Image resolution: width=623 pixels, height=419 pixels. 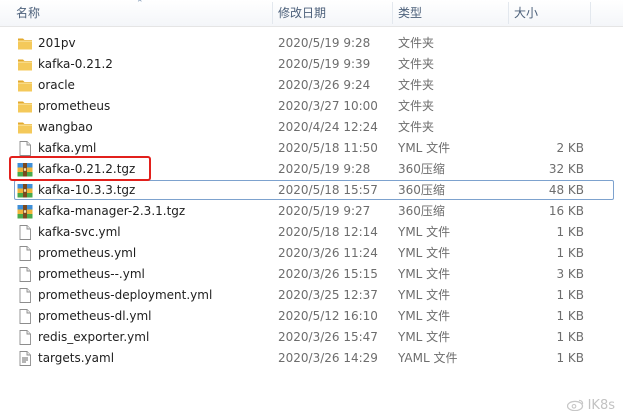 I want to click on file-modified-date: 2020/3/26 11:24, so click(x=328, y=253).